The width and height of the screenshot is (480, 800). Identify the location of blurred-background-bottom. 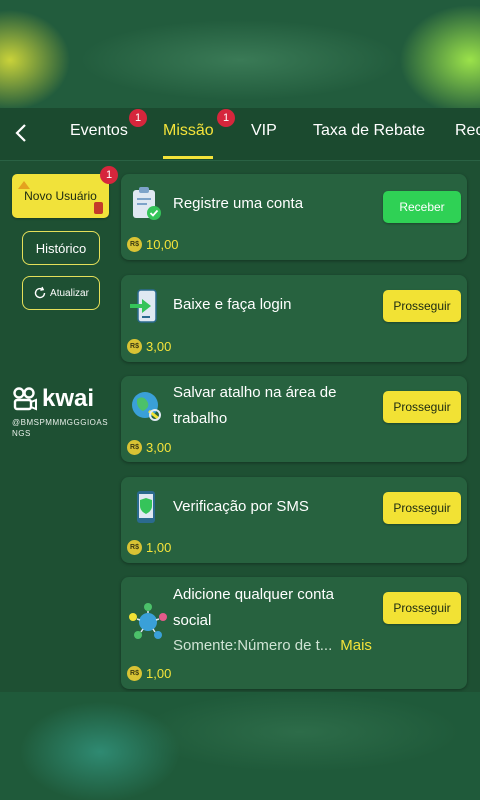
(240, 746).